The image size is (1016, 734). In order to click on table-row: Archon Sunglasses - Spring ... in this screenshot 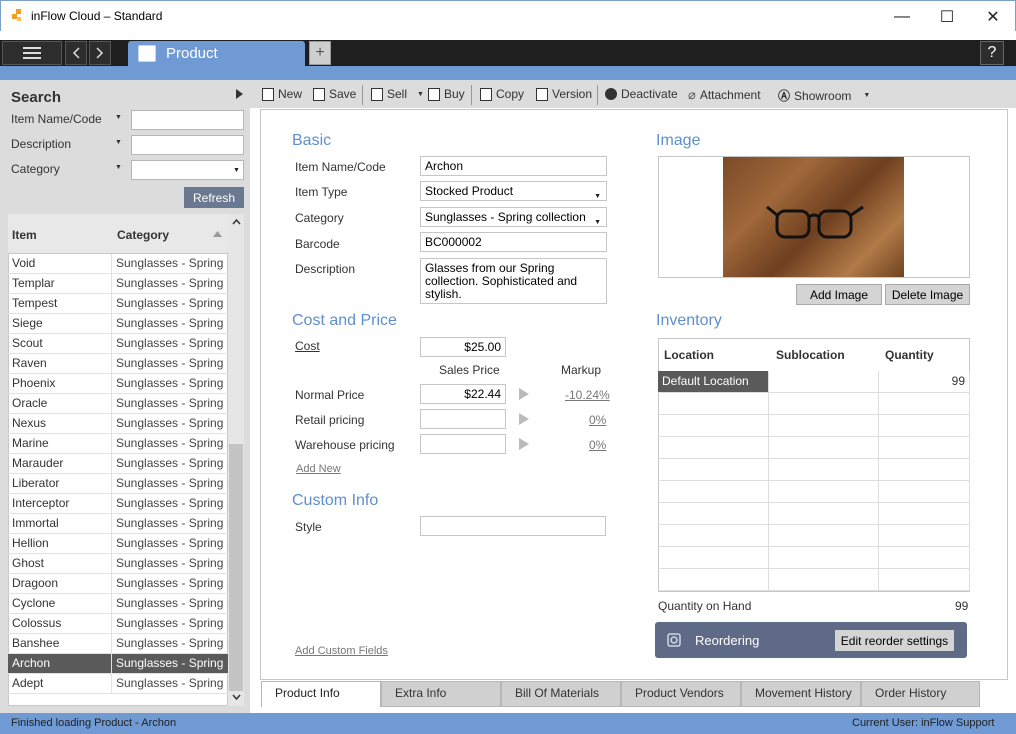, I will do `click(118, 664)`.